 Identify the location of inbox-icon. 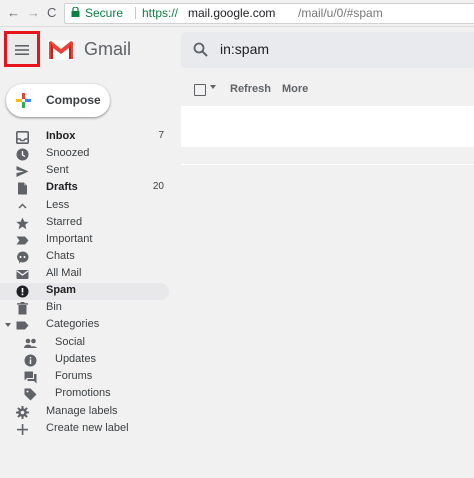
(22, 137).